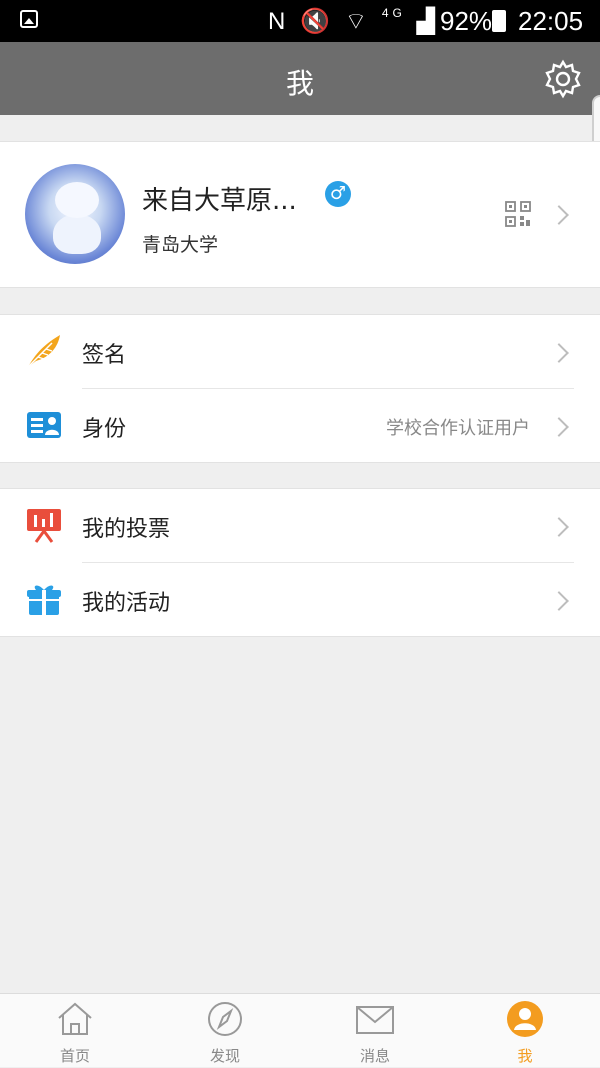 Image resolution: width=600 pixels, height=1068 pixels. I want to click on menu-item-signature: 签名, so click(300, 352).